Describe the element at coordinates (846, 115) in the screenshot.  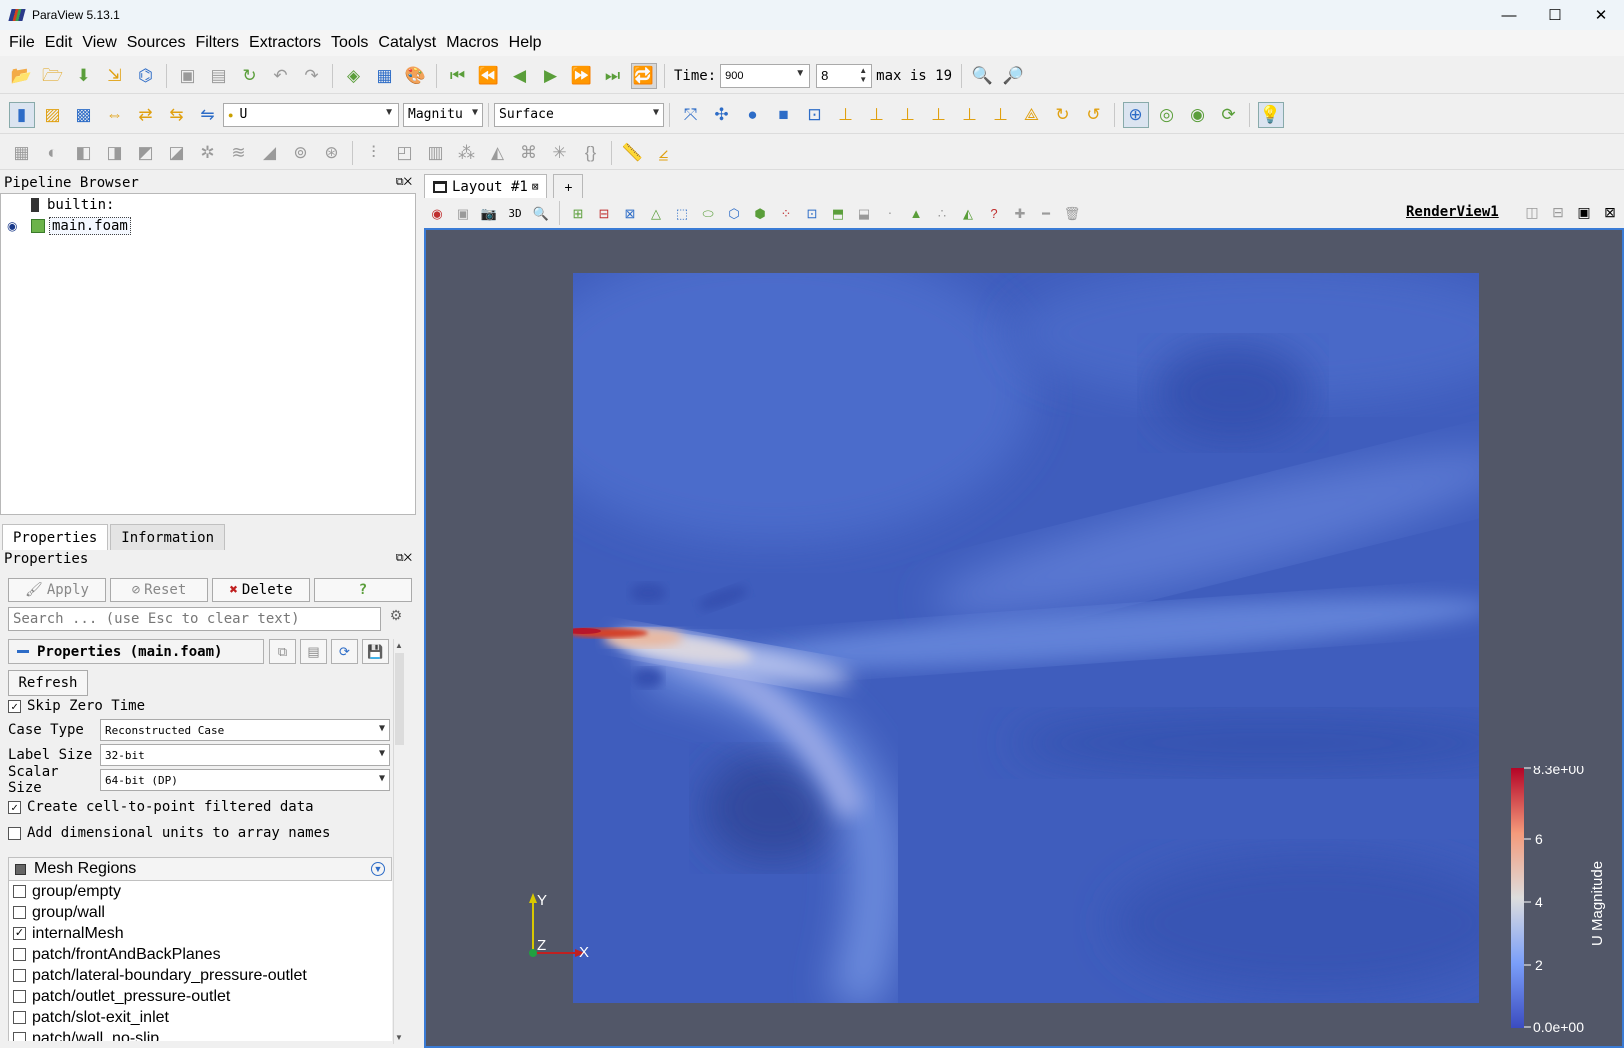
I see `view-plus-x-icon: ⊥` at that location.